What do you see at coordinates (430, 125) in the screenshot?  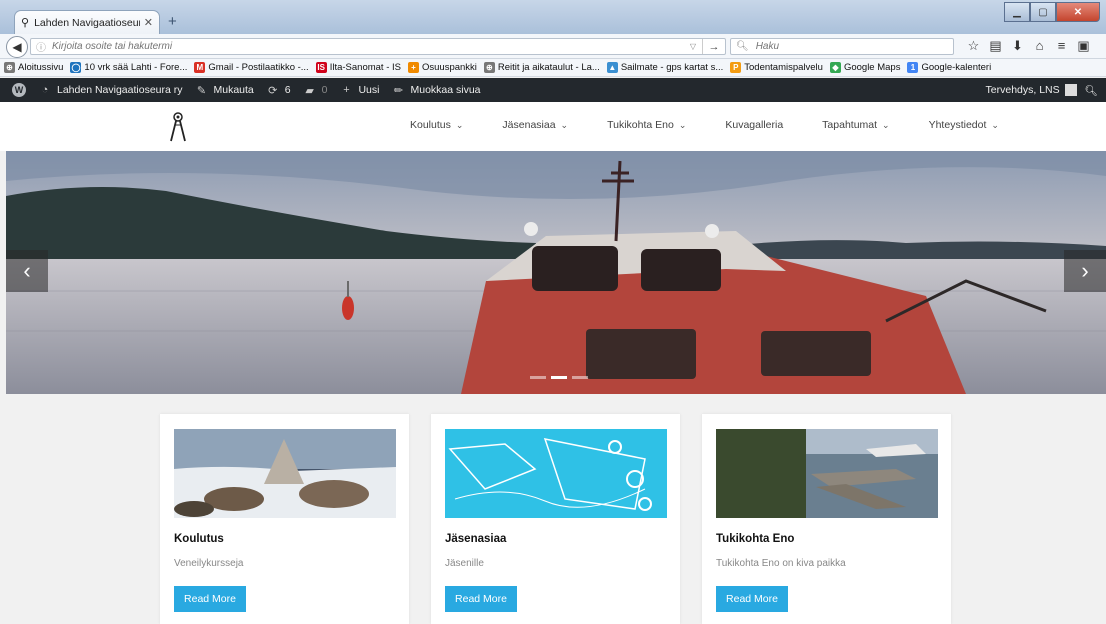 I see `menu-item-label: Koulutus` at bounding box center [430, 125].